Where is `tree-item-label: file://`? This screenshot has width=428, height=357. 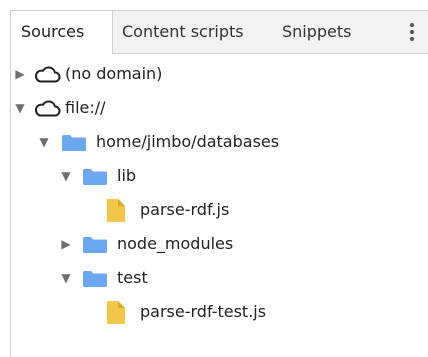
tree-item-label: file:// is located at coordinates (85, 107).